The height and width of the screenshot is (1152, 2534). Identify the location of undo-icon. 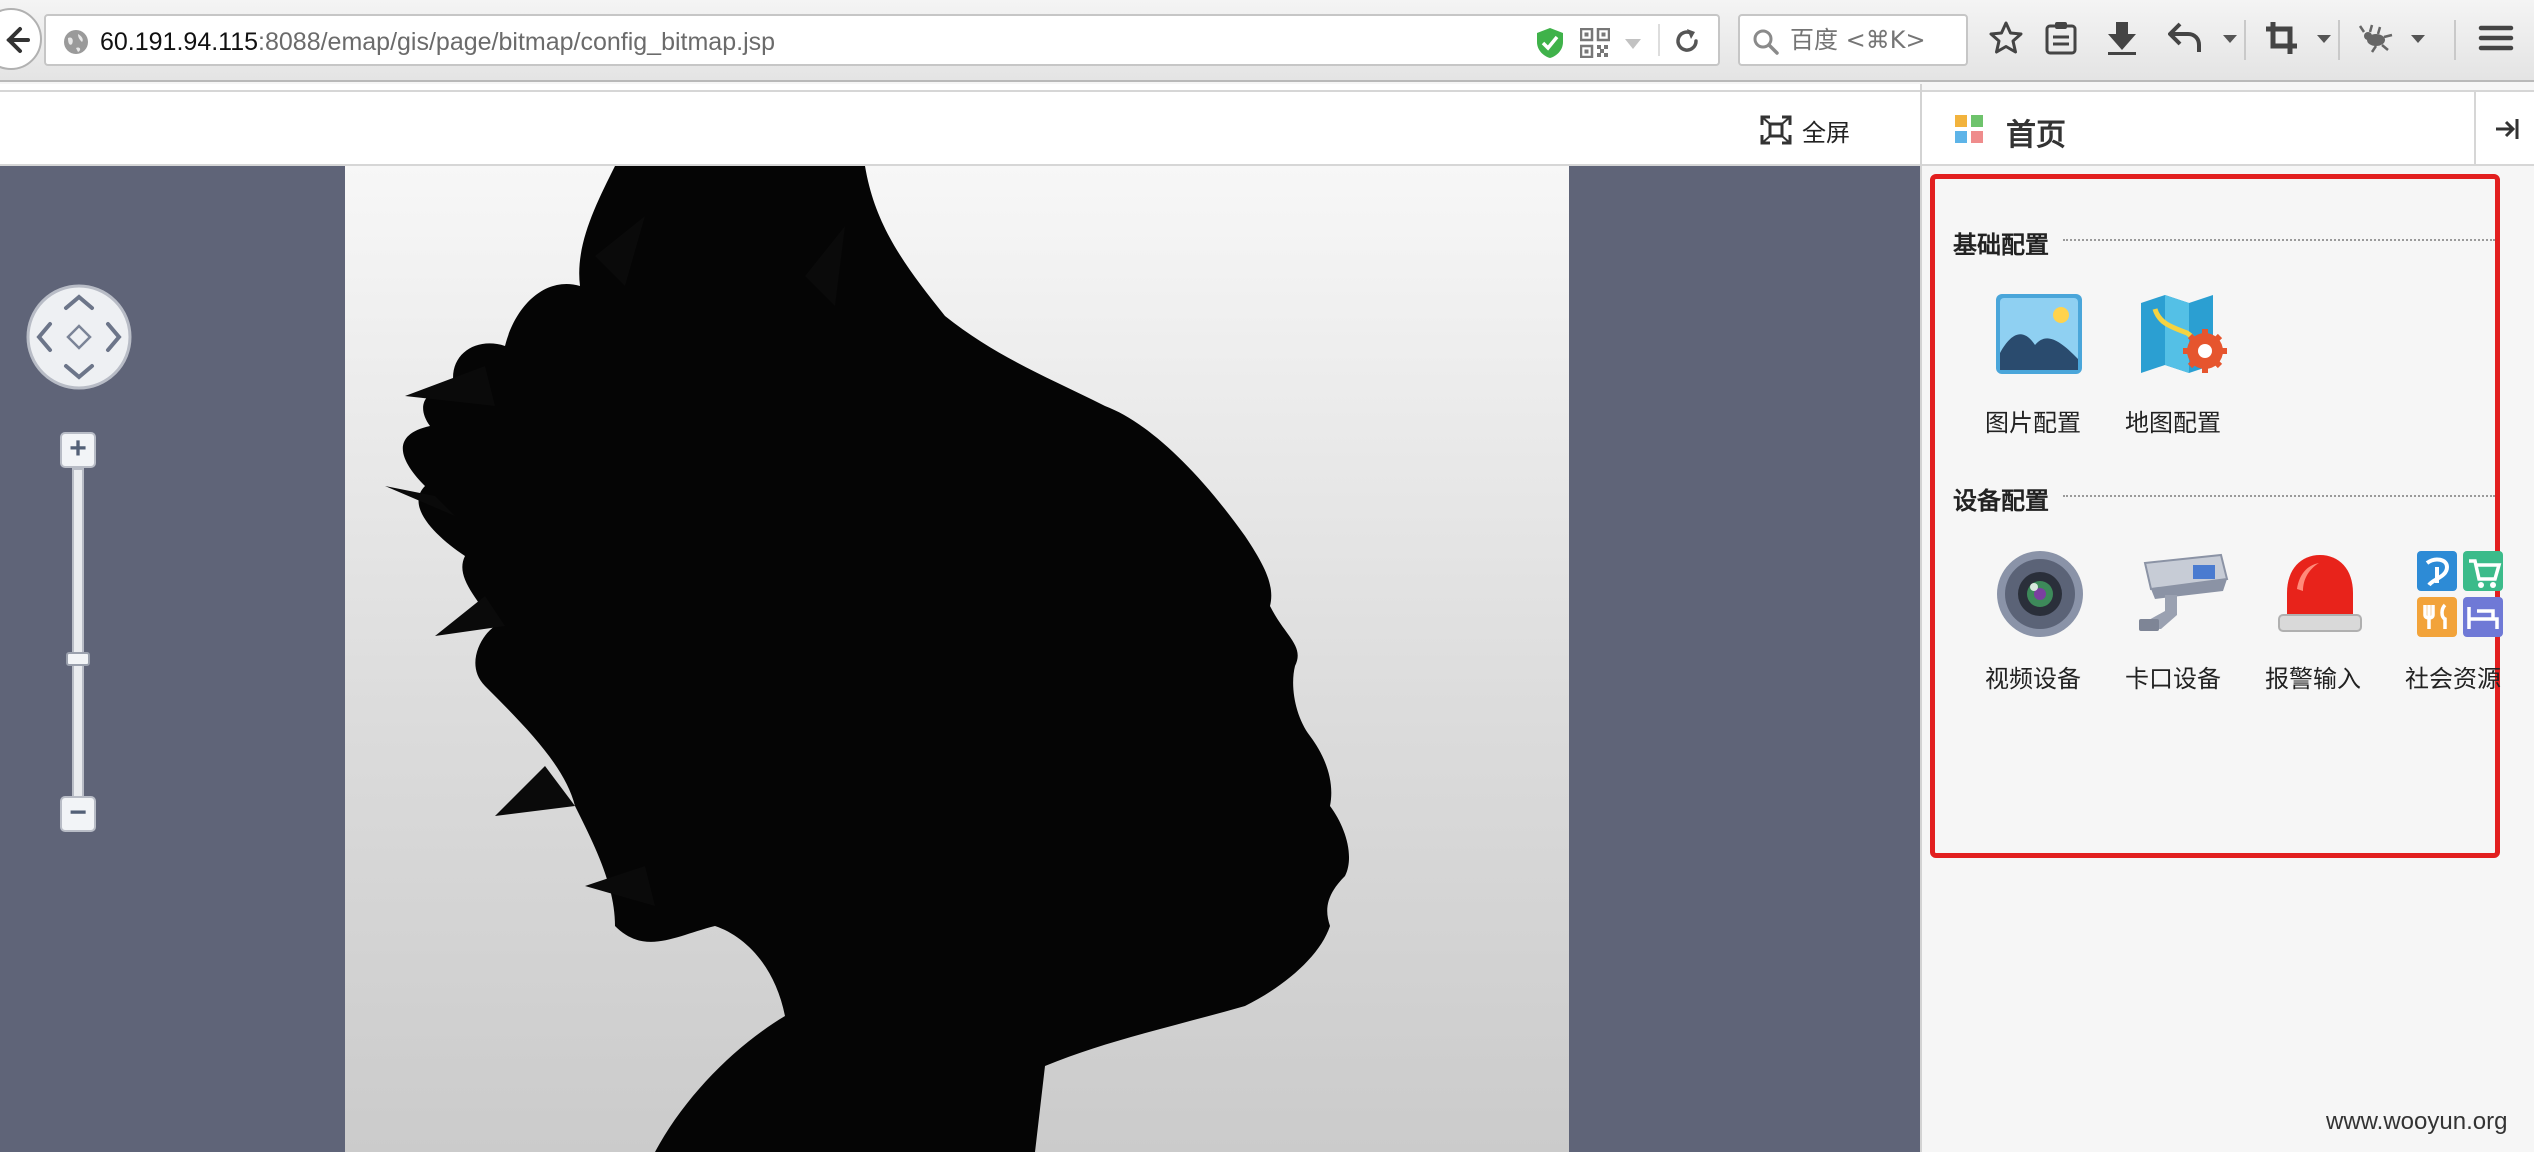
(2185, 38).